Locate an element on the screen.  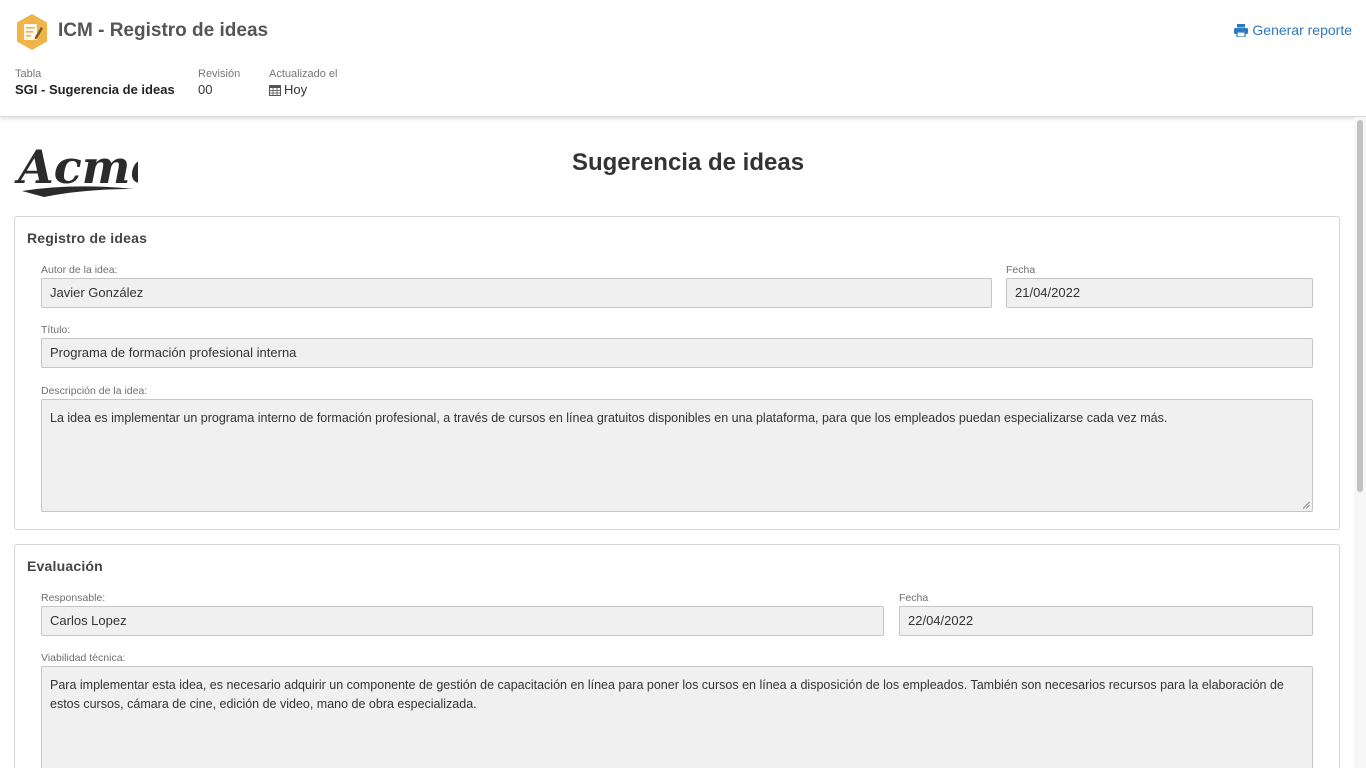
section-registro-title: Registro de ideas is located at coordinates (87, 238).